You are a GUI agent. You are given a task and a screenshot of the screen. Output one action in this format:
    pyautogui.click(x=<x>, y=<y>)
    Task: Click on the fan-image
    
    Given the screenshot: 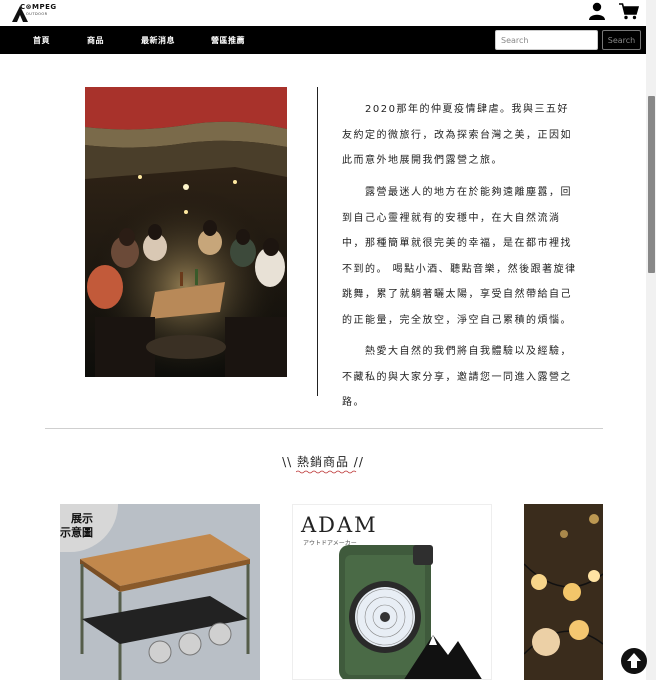 What is the action you would take?
    pyautogui.click(x=410, y=612)
    